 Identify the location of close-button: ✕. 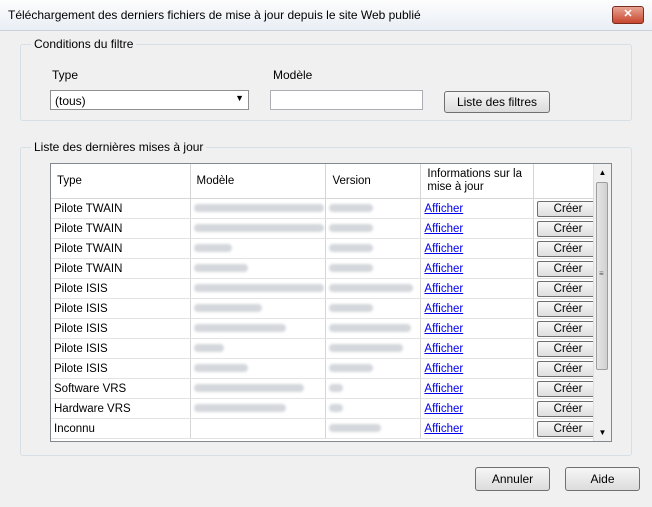
(628, 15).